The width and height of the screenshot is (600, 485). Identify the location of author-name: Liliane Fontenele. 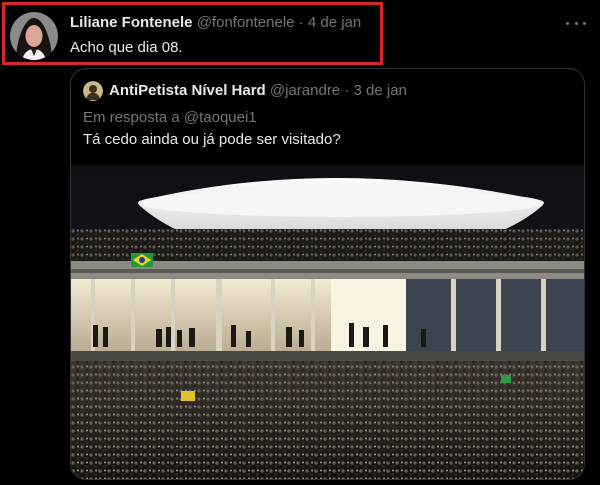
(131, 22).